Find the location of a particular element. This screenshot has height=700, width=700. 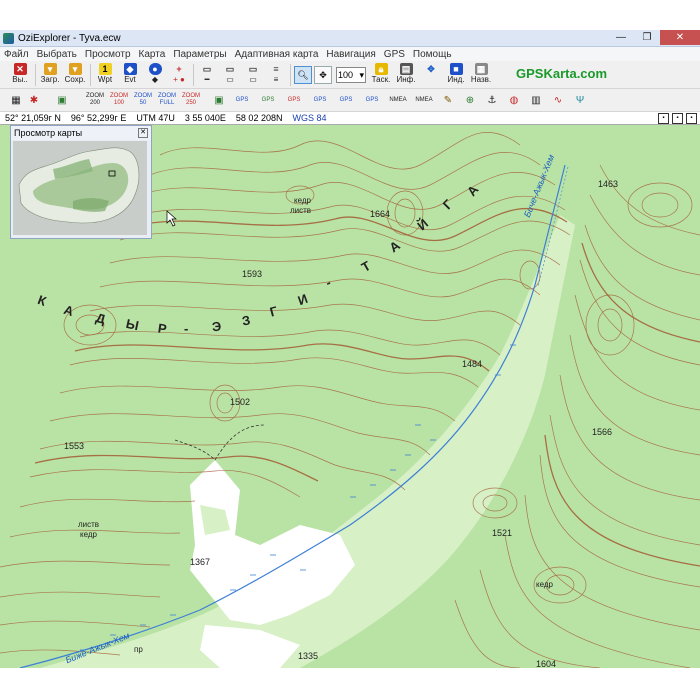

show-icon-1: ▭ is located at coordinates (207, 69).